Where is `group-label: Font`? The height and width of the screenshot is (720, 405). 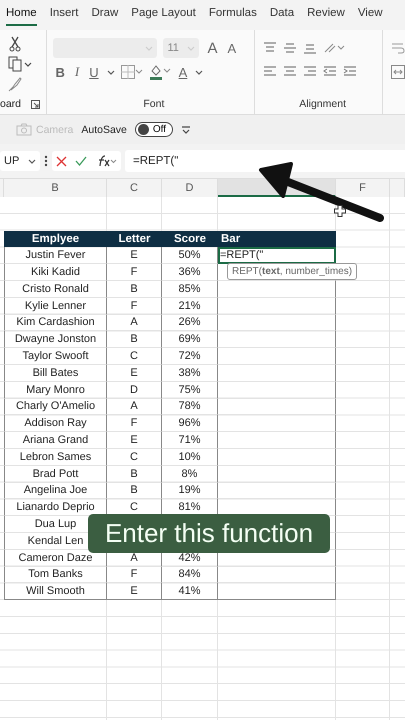 group-label: Font is located at coordinates (154, 104).